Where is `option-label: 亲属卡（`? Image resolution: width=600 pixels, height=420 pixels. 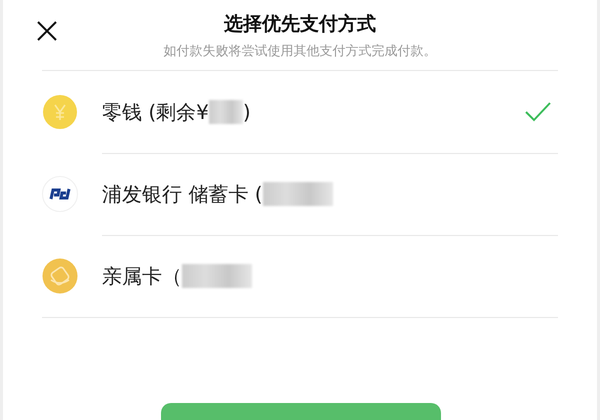
option-label: 亲属卡（ is located at coordinates (142, 276).